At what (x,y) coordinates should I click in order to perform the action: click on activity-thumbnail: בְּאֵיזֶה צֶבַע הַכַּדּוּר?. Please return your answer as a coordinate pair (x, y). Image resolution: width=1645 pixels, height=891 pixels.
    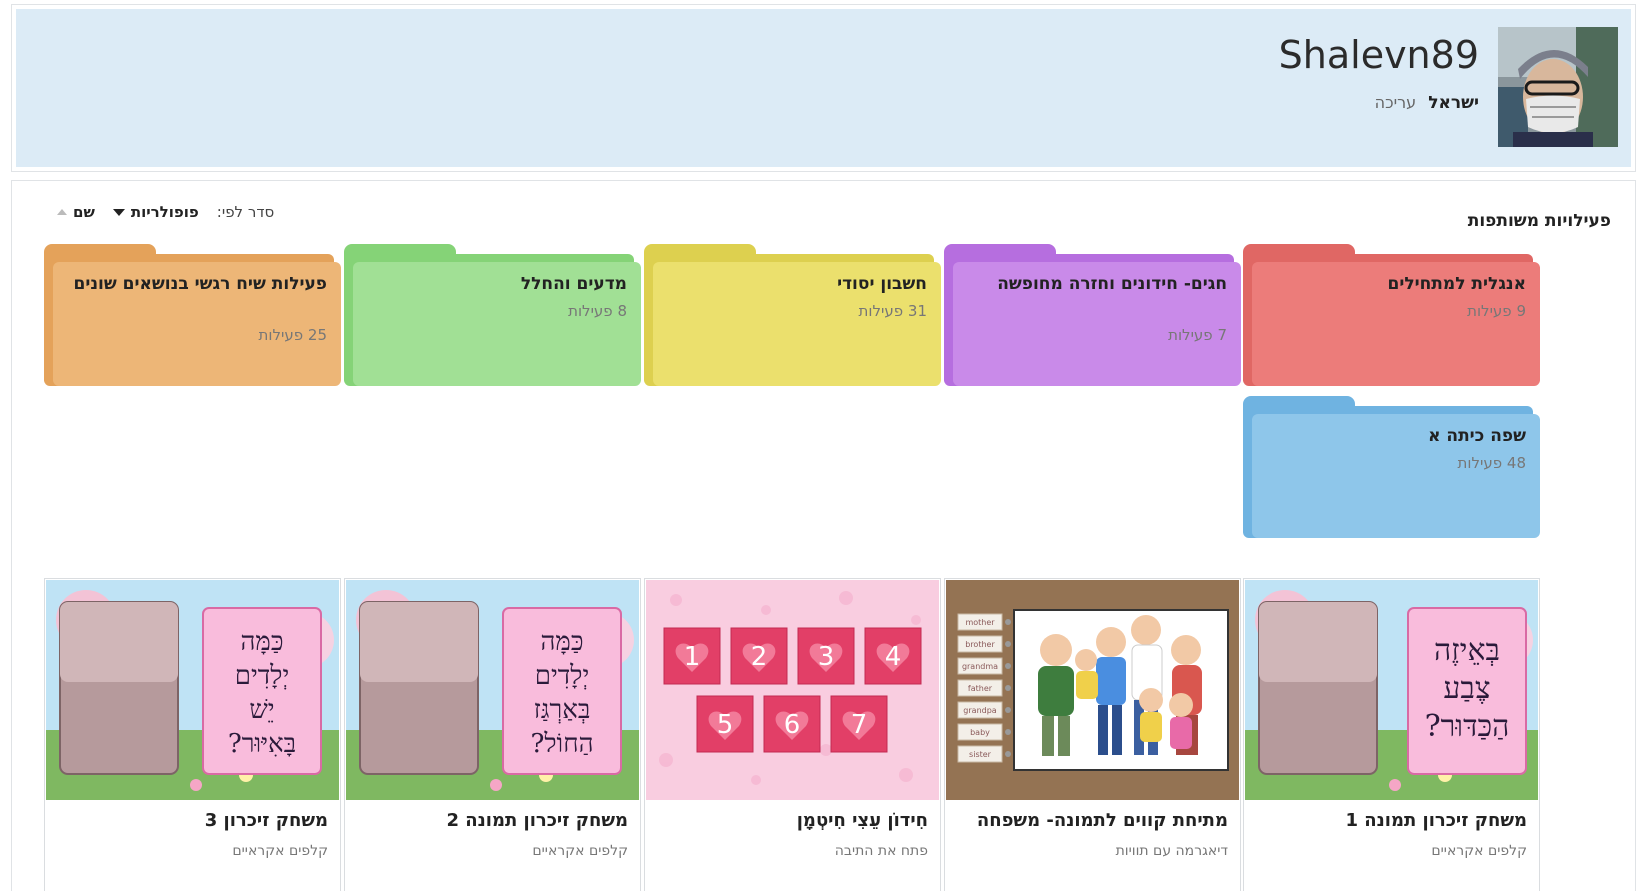
    Looking at the image, I should click on (1391, 690).